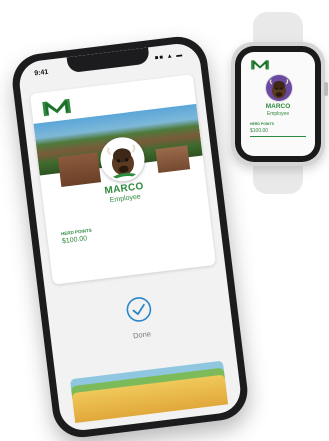 The image size is (329, 441). Describe the element at coordinates (139, 309) in the screenshot. I see `checkmark-circle-icon` at that location.